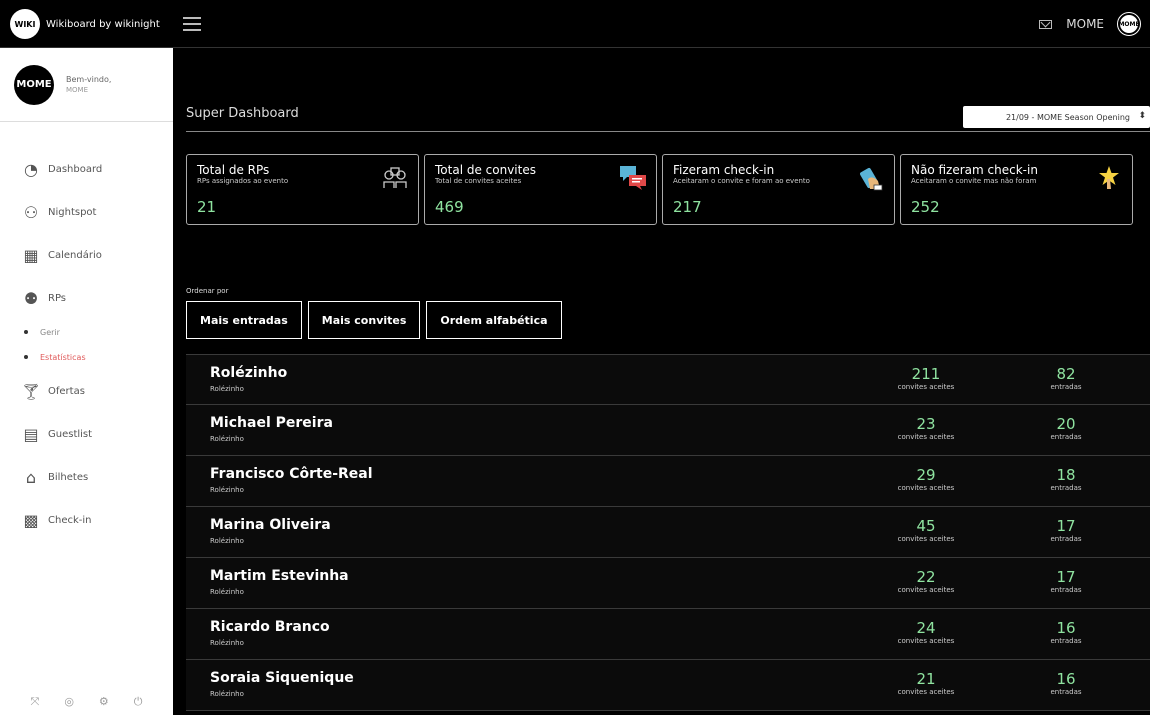  Describe the element at coordinates (34, 84) in the screenshot. I see `avatar: MOME` at that location.